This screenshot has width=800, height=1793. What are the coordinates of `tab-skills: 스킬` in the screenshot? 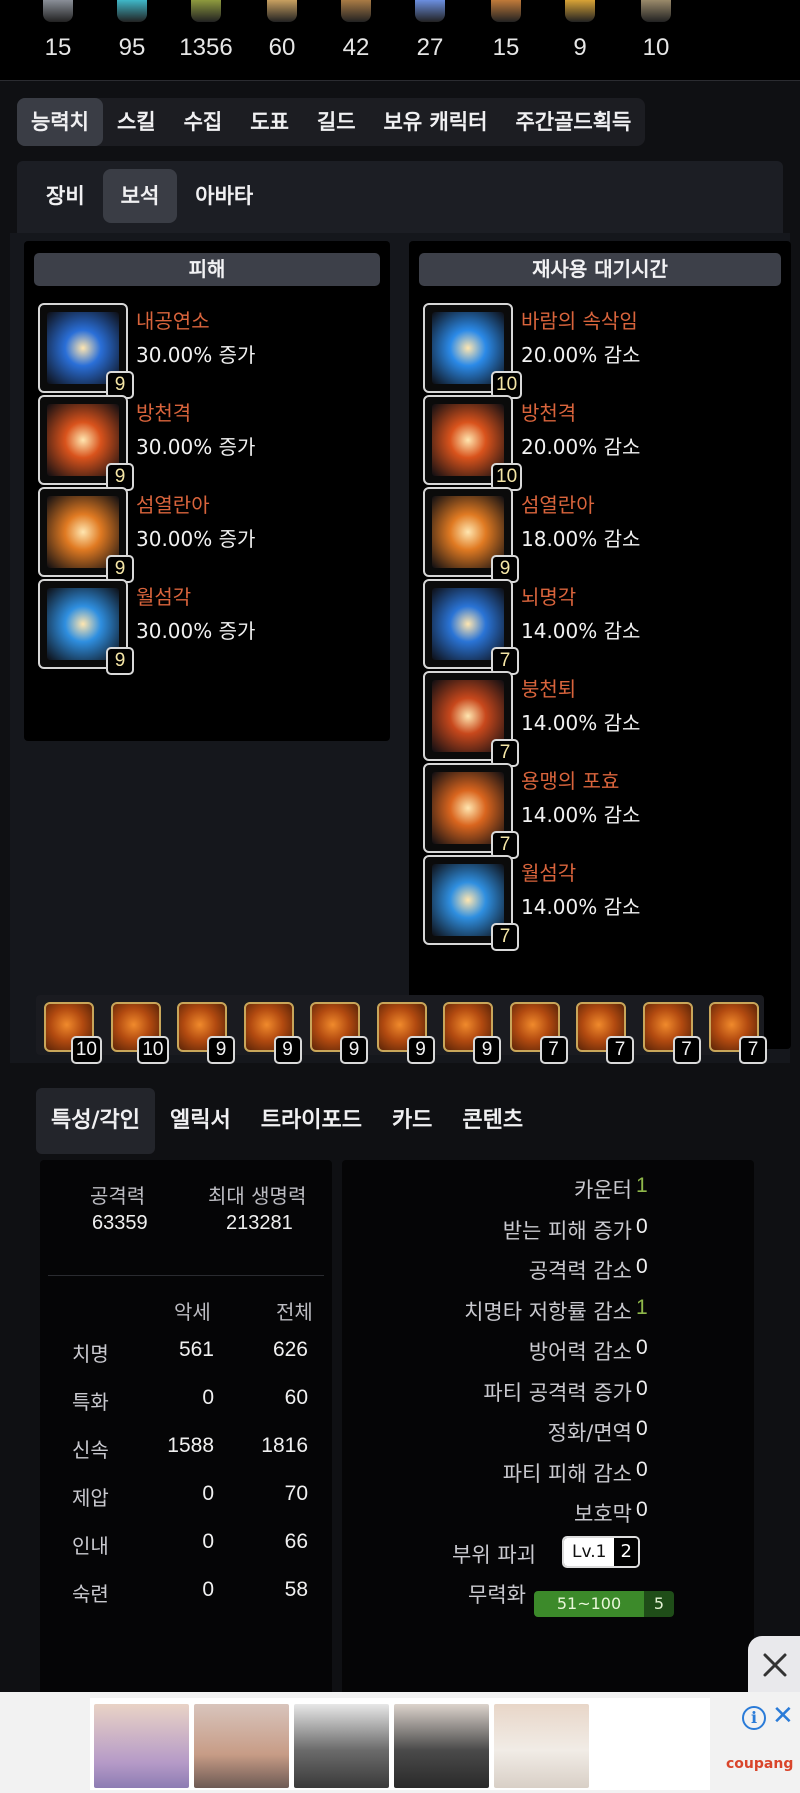 It's located at (136, 122).